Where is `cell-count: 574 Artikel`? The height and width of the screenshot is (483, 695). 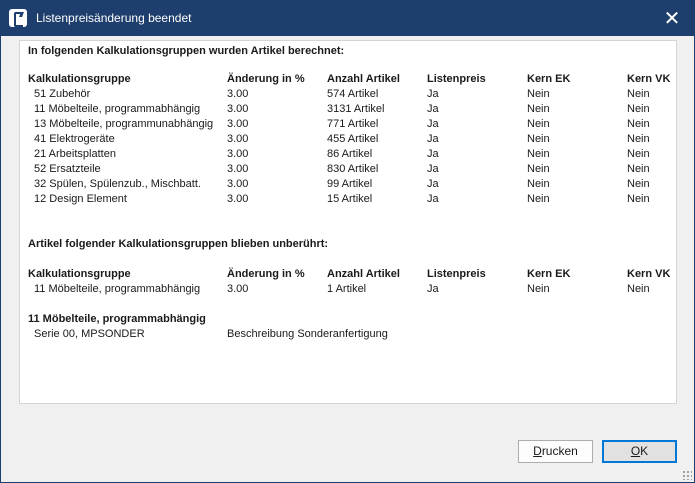 cell-count: 574 Artikel is located at coordinates (353, 94).